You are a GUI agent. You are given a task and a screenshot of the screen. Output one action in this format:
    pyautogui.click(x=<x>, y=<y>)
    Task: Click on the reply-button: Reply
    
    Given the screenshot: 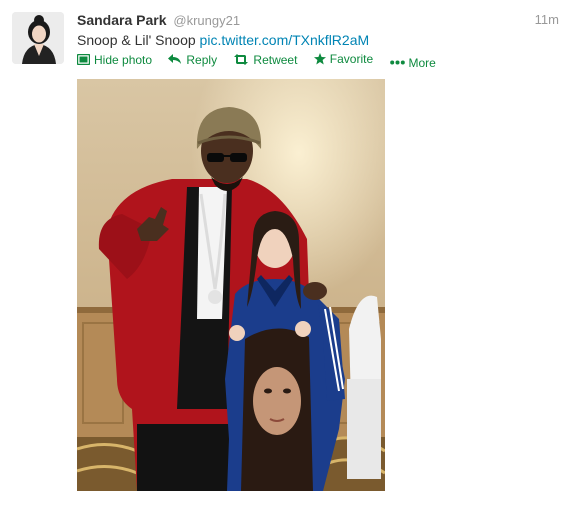 What is the action you would take?
    pyautogui.click(x=192, y=60)
    